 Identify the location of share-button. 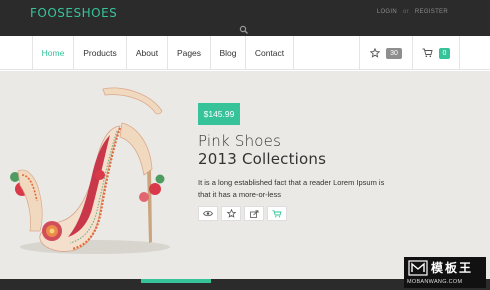
(254, 213).